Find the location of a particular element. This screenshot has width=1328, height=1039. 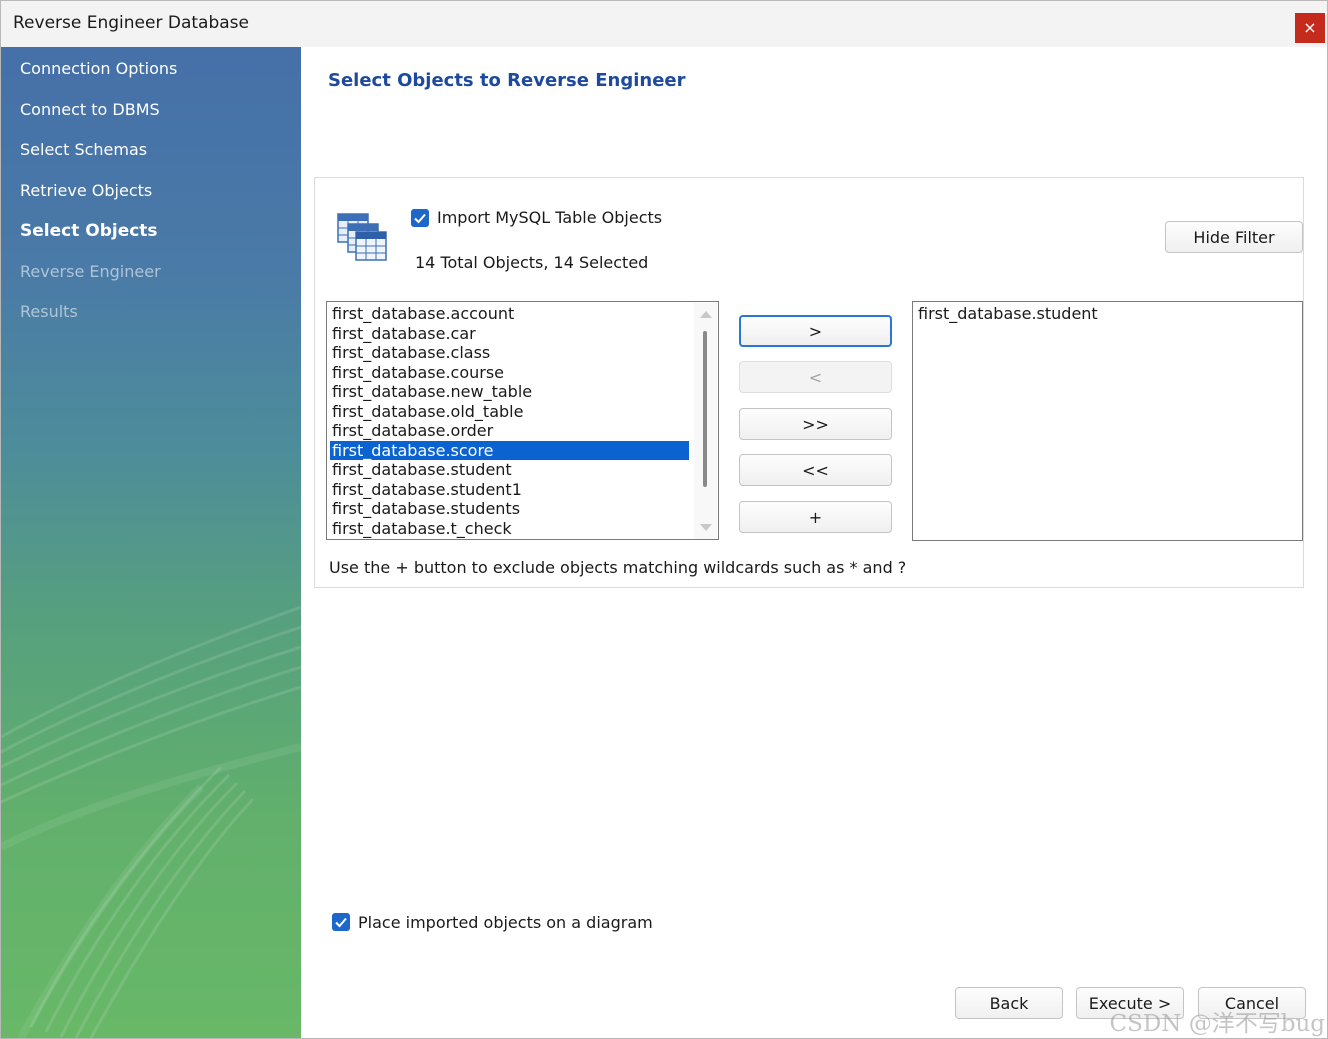

csdn-watermark: CSDN @洋不写bug is located at coordinates (1217, 1024).